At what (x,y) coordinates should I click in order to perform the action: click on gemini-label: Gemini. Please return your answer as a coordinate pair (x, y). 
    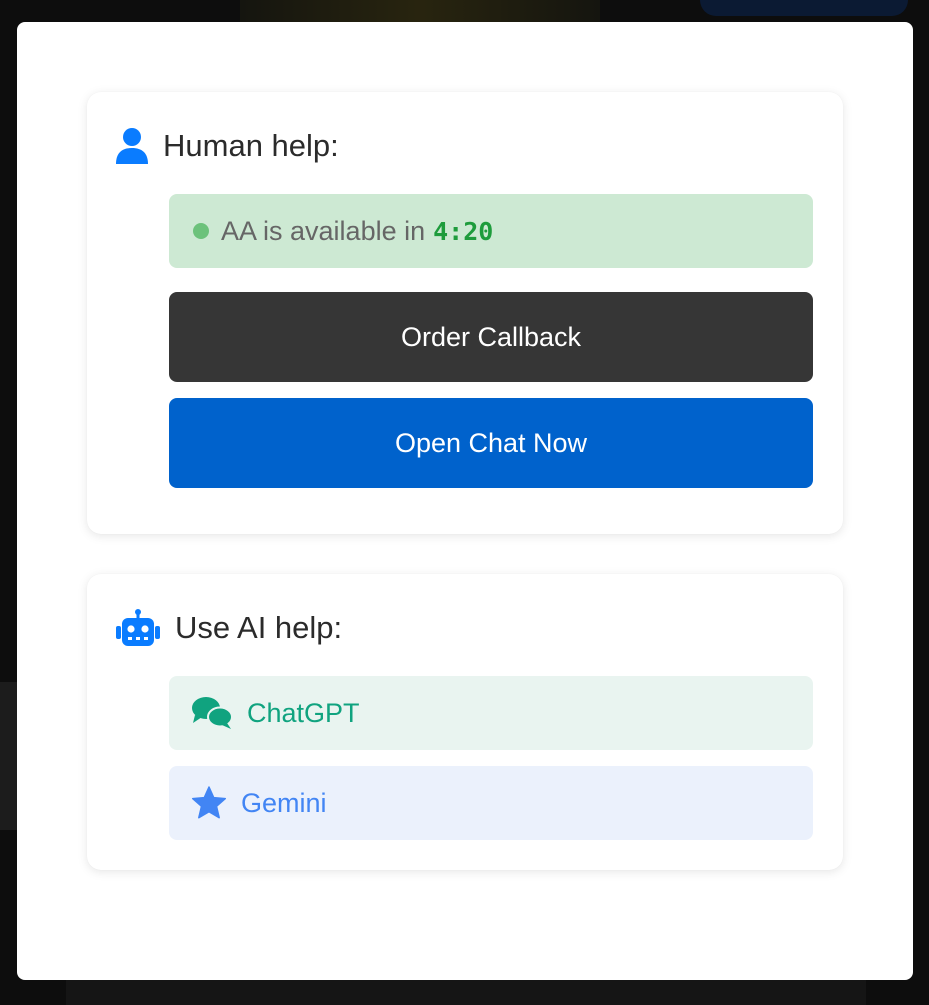
    Looking at the image, I should click on (284, 802).